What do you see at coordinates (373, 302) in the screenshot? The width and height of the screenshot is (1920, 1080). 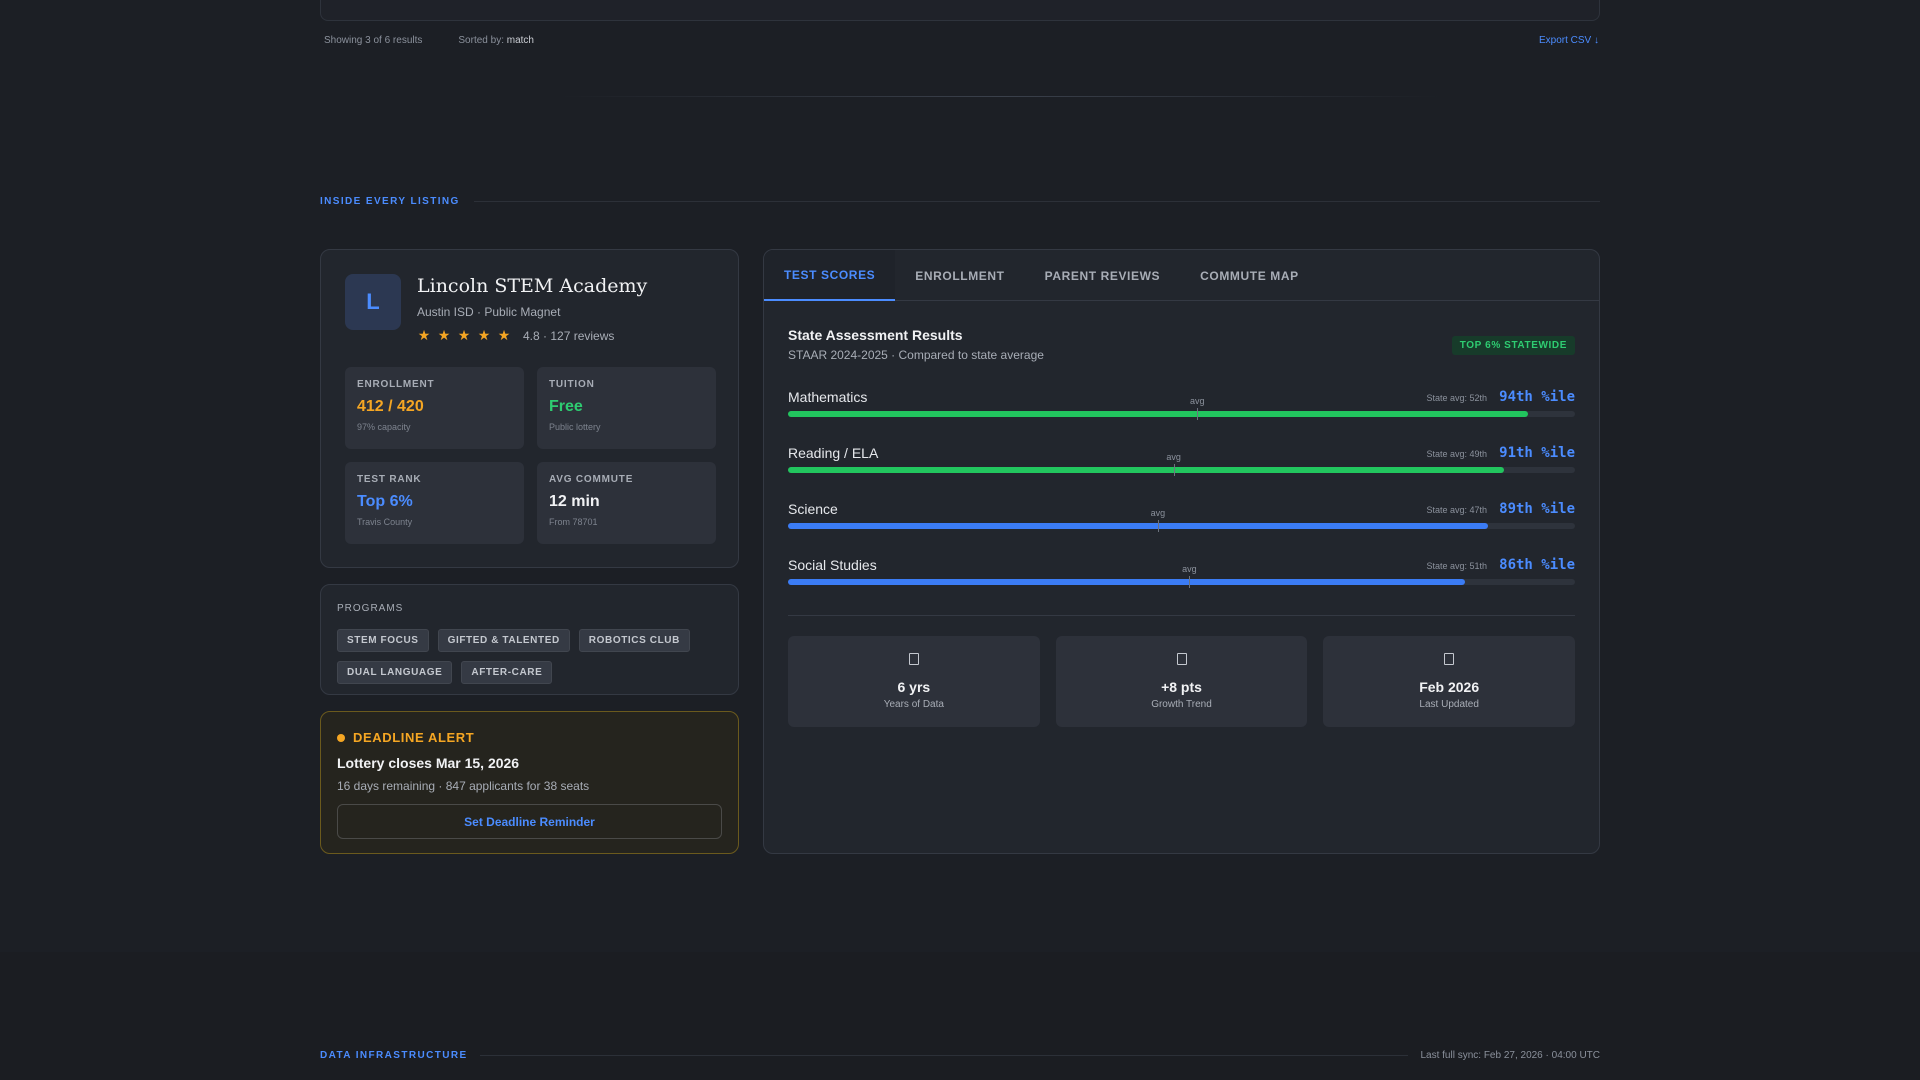 I see `school-logo: L` at bounding box center [373, 302].